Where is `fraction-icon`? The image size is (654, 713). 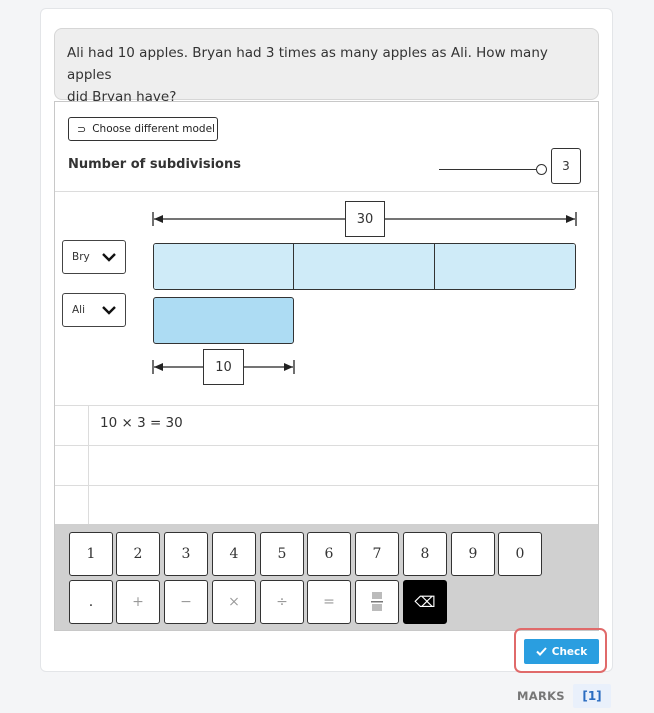 fraction-icon is located at coordinates (377, 601).